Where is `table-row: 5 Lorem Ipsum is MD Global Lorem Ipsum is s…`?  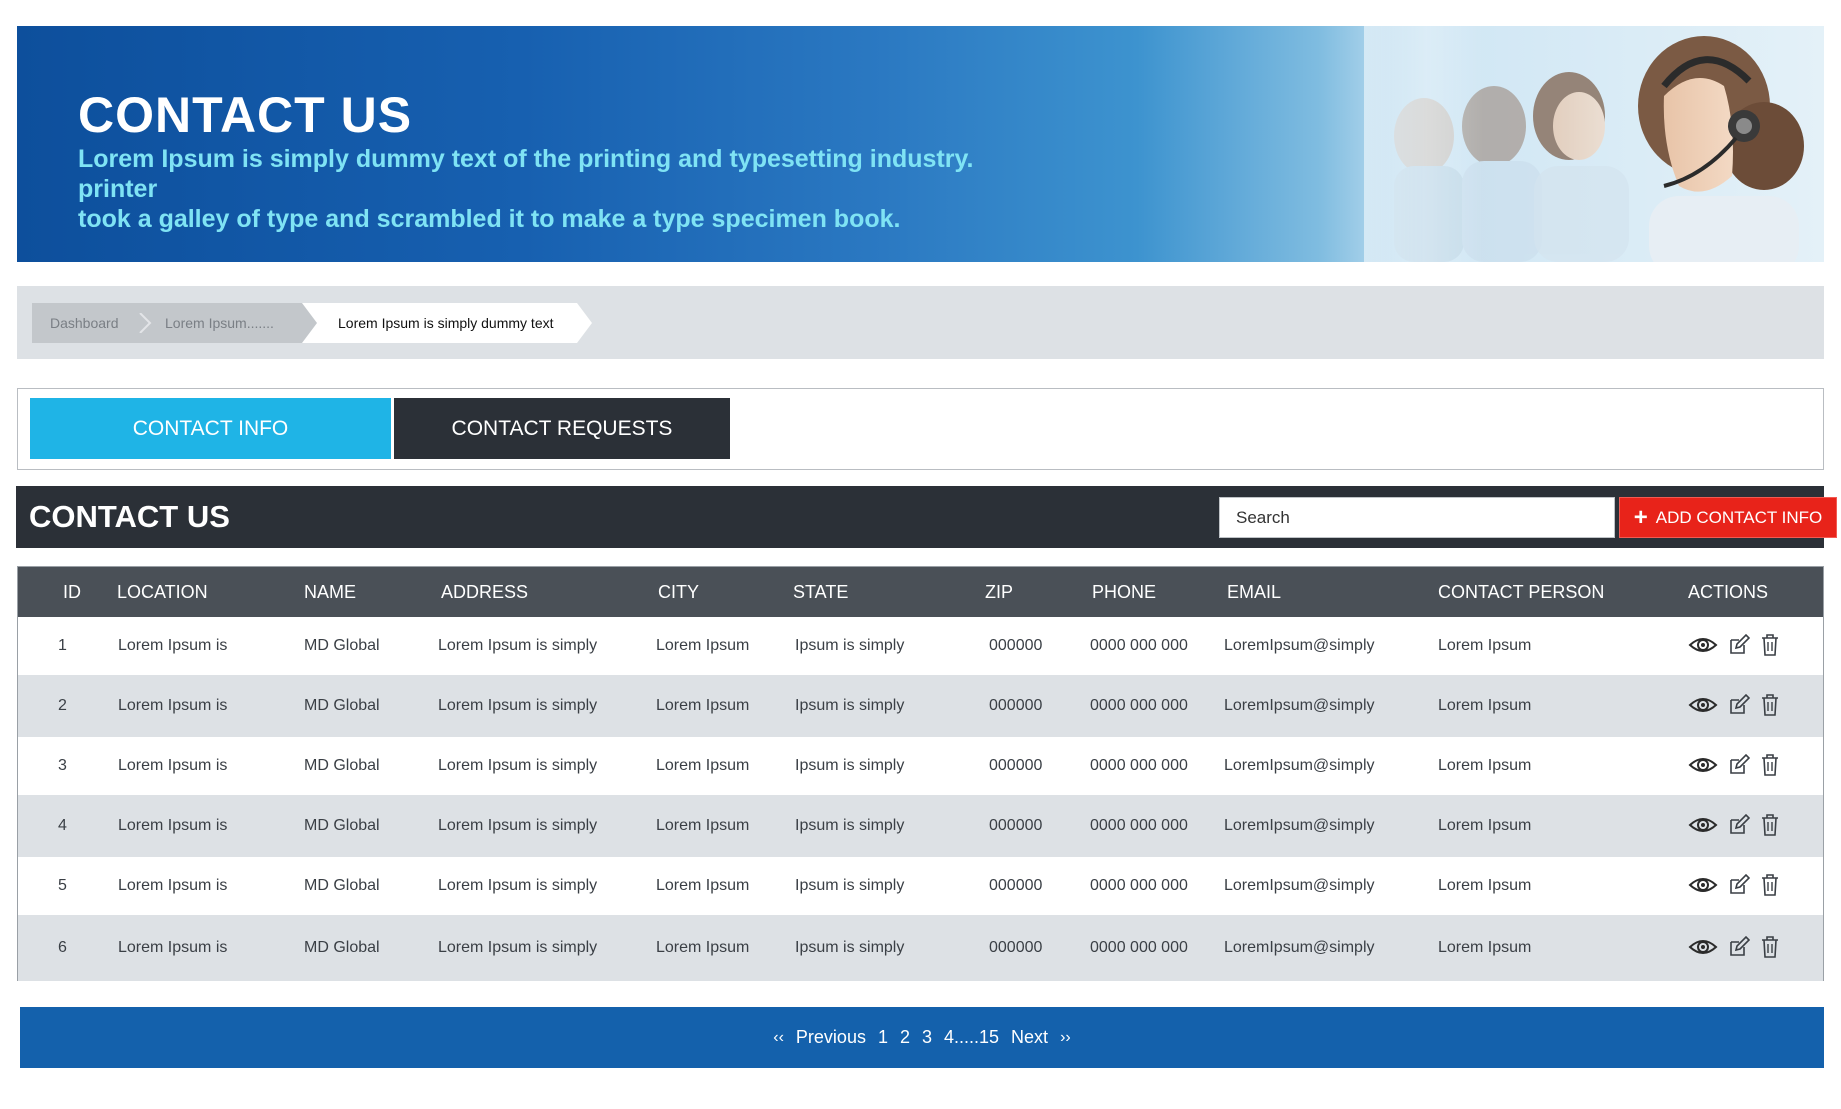
table-row: 5 Lorem Ipsum is MD Global Lorem Ipsum is s… is located at coordinates (920, 886).